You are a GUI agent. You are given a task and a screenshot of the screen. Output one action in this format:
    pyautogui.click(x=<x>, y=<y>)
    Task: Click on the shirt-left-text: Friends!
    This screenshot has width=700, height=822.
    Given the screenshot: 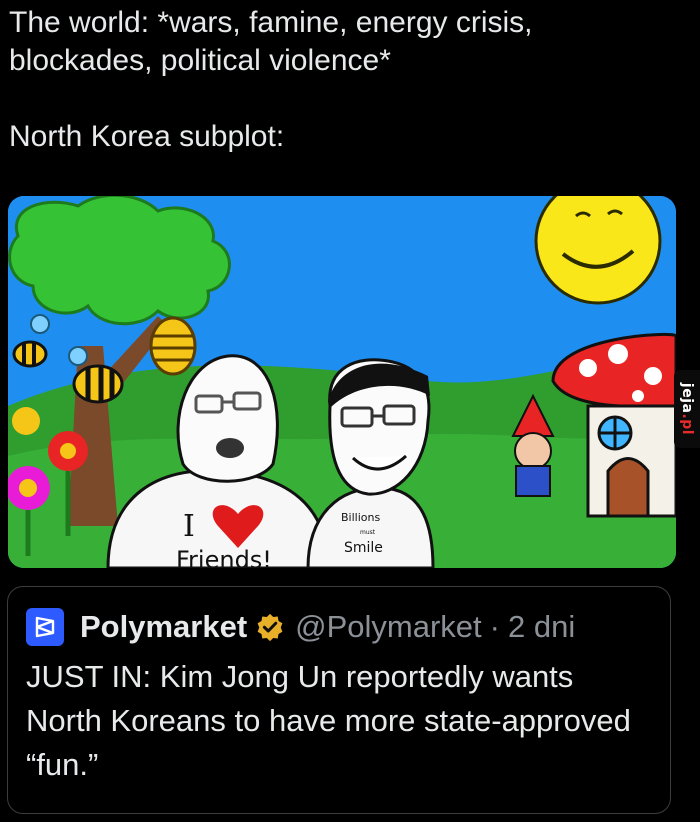 What is the action you would take?
    pyautogui.click(x=224, y=557)
    